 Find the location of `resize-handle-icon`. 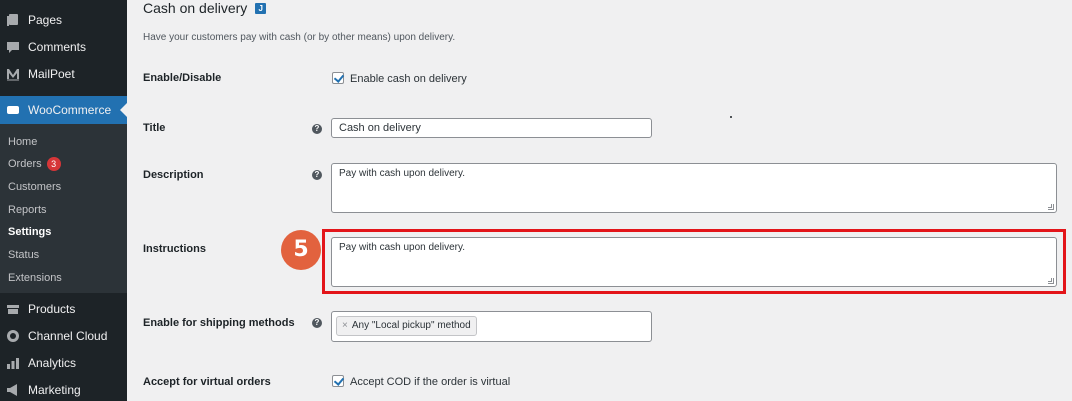

resize-handle-icon is located at coordinates (1051, 207).